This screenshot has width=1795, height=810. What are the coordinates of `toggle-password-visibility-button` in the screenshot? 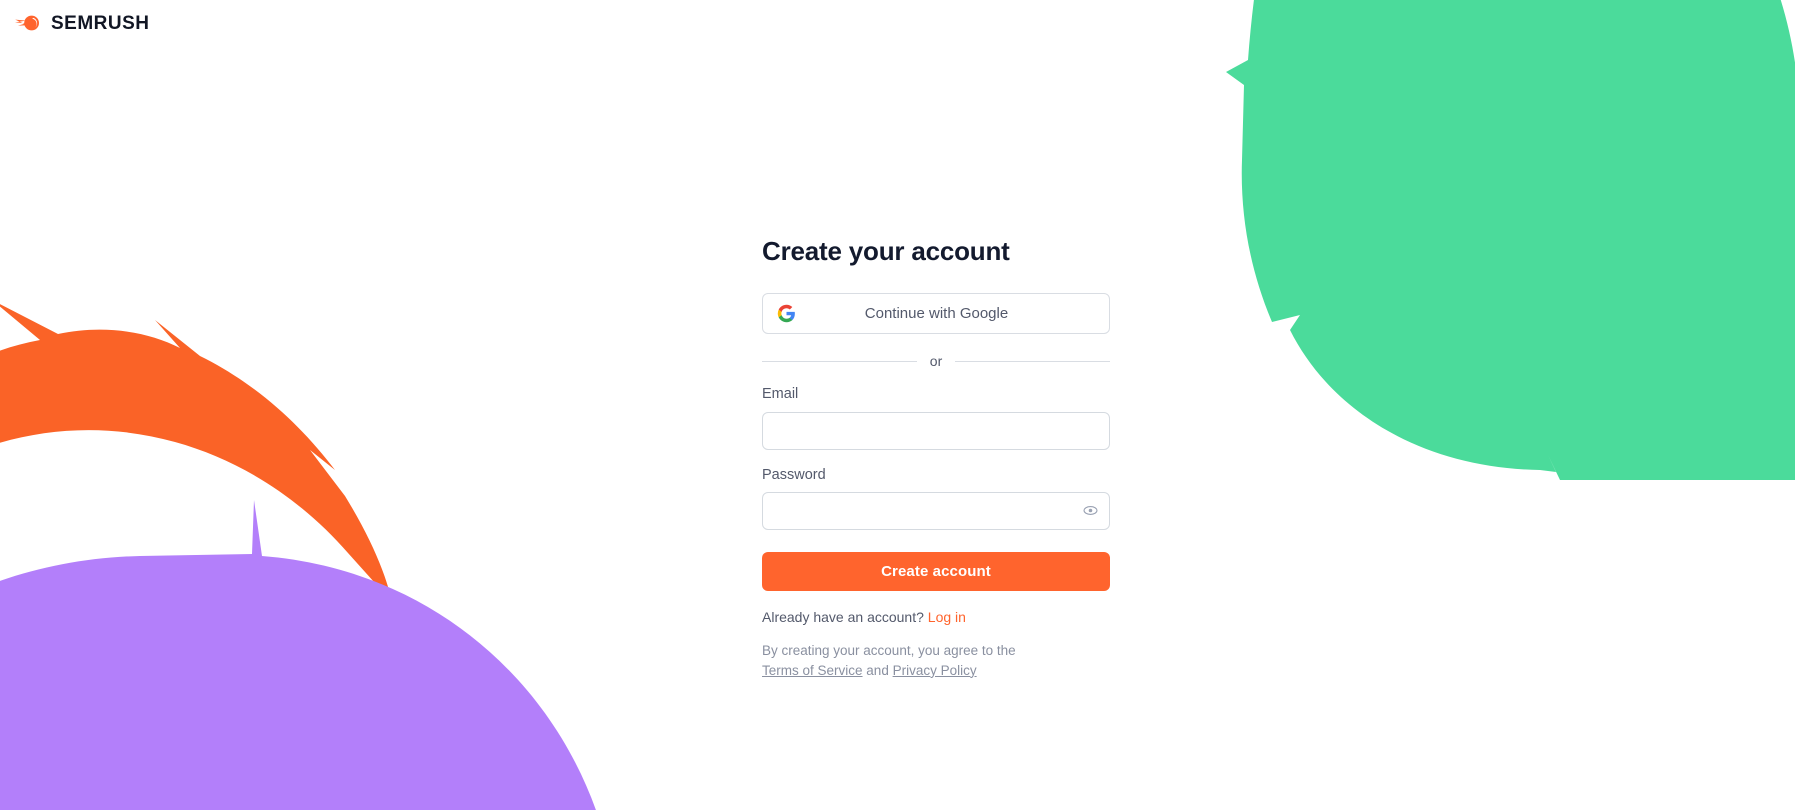 It's located at (1090, 511).